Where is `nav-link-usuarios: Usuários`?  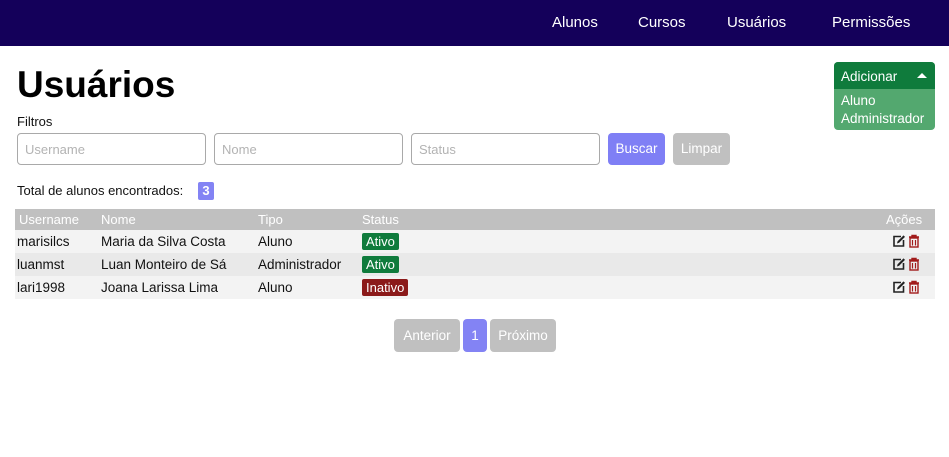
nav-link-usuarios: Usuários is located at coordinates (756, 23).